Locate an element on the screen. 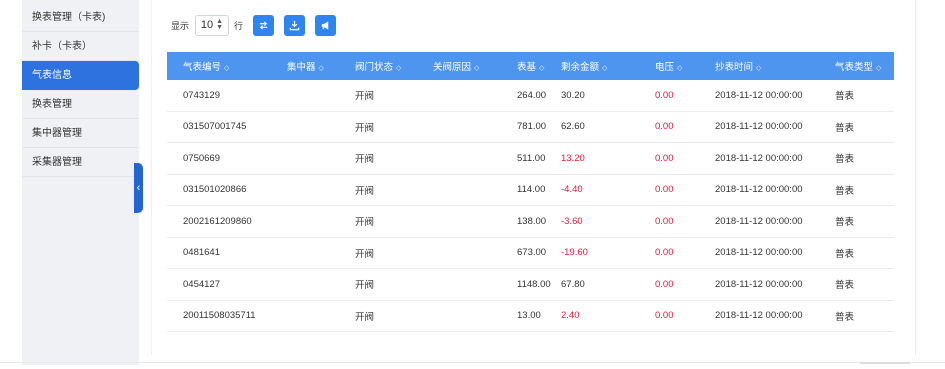 Image resolution: width=945 pixels, height=369 pixels. rows-per-page-value: 10 is located at coordinates (207, 25).